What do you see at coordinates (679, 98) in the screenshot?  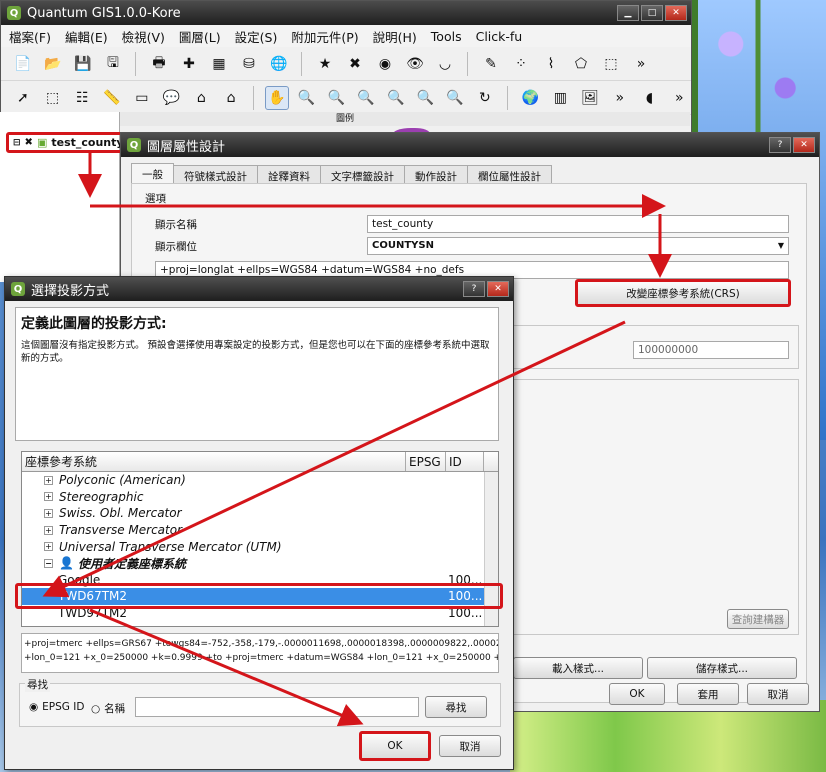 I see `toolbar-more-icon-3: »` at bounding box center [679, 98].